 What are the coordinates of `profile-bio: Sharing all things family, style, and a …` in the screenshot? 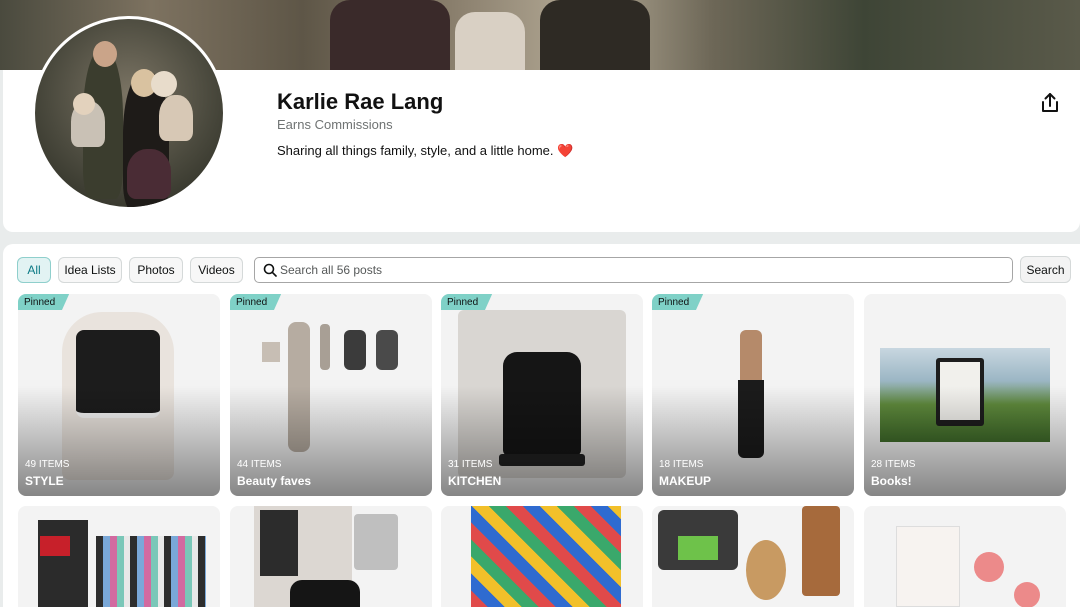 It's located at (425, 151).